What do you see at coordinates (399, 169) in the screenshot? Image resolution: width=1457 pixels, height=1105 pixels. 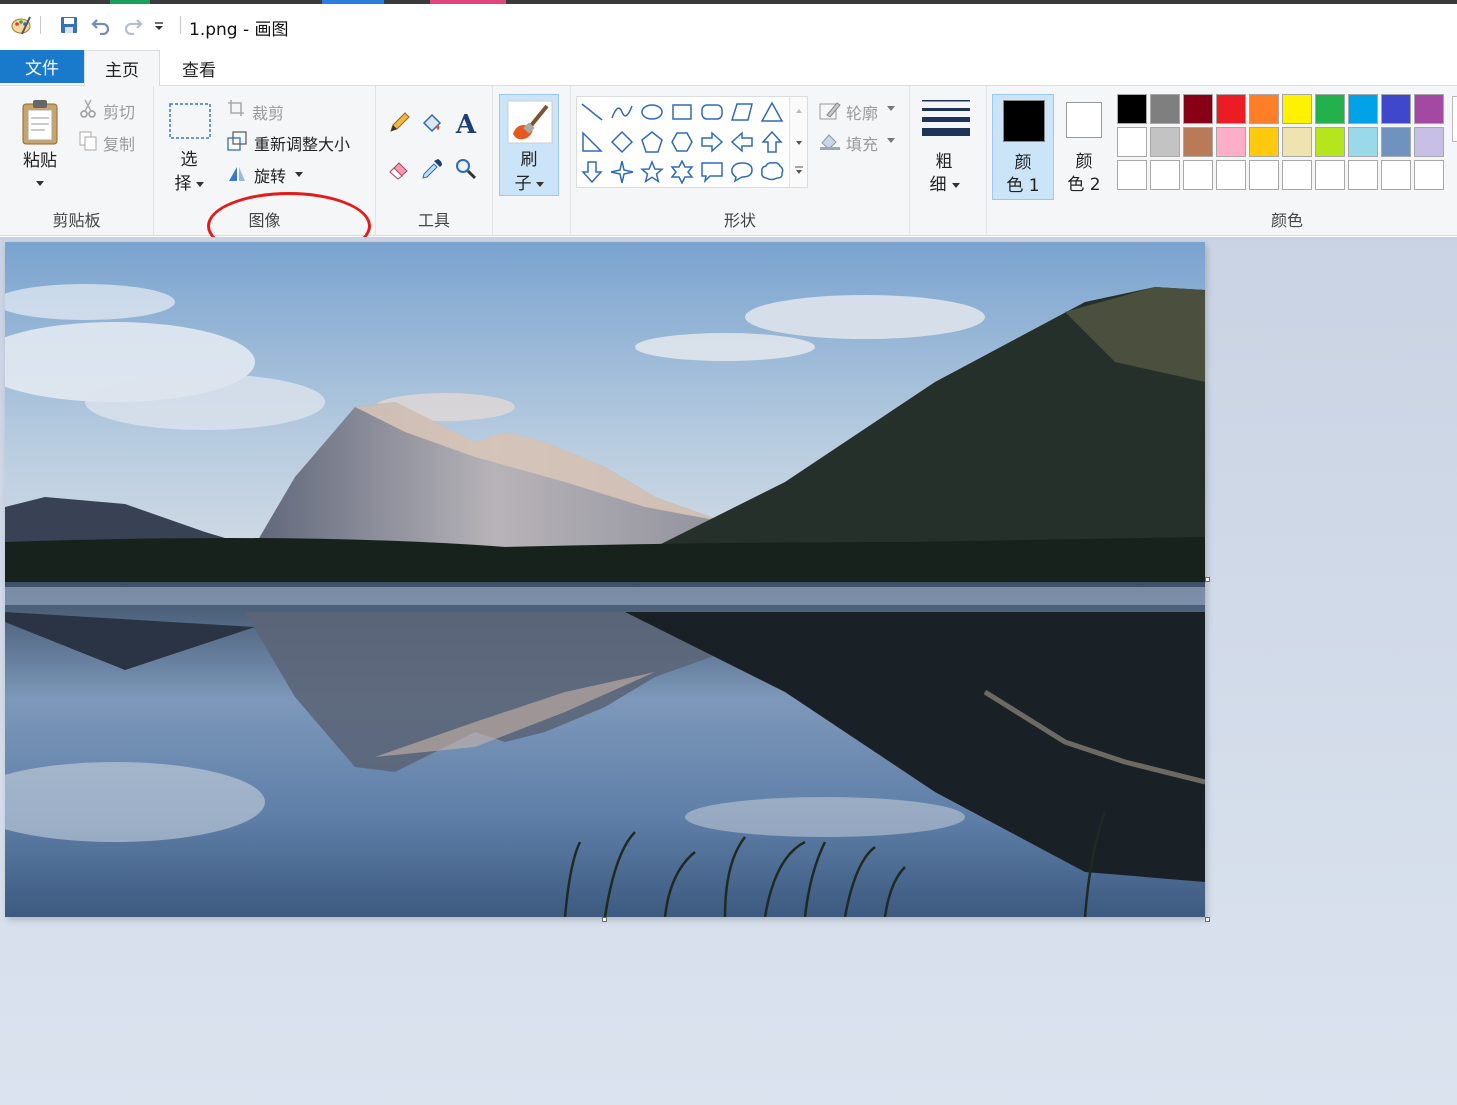 I see `eraser-icon` at bounding box center [399, 169].